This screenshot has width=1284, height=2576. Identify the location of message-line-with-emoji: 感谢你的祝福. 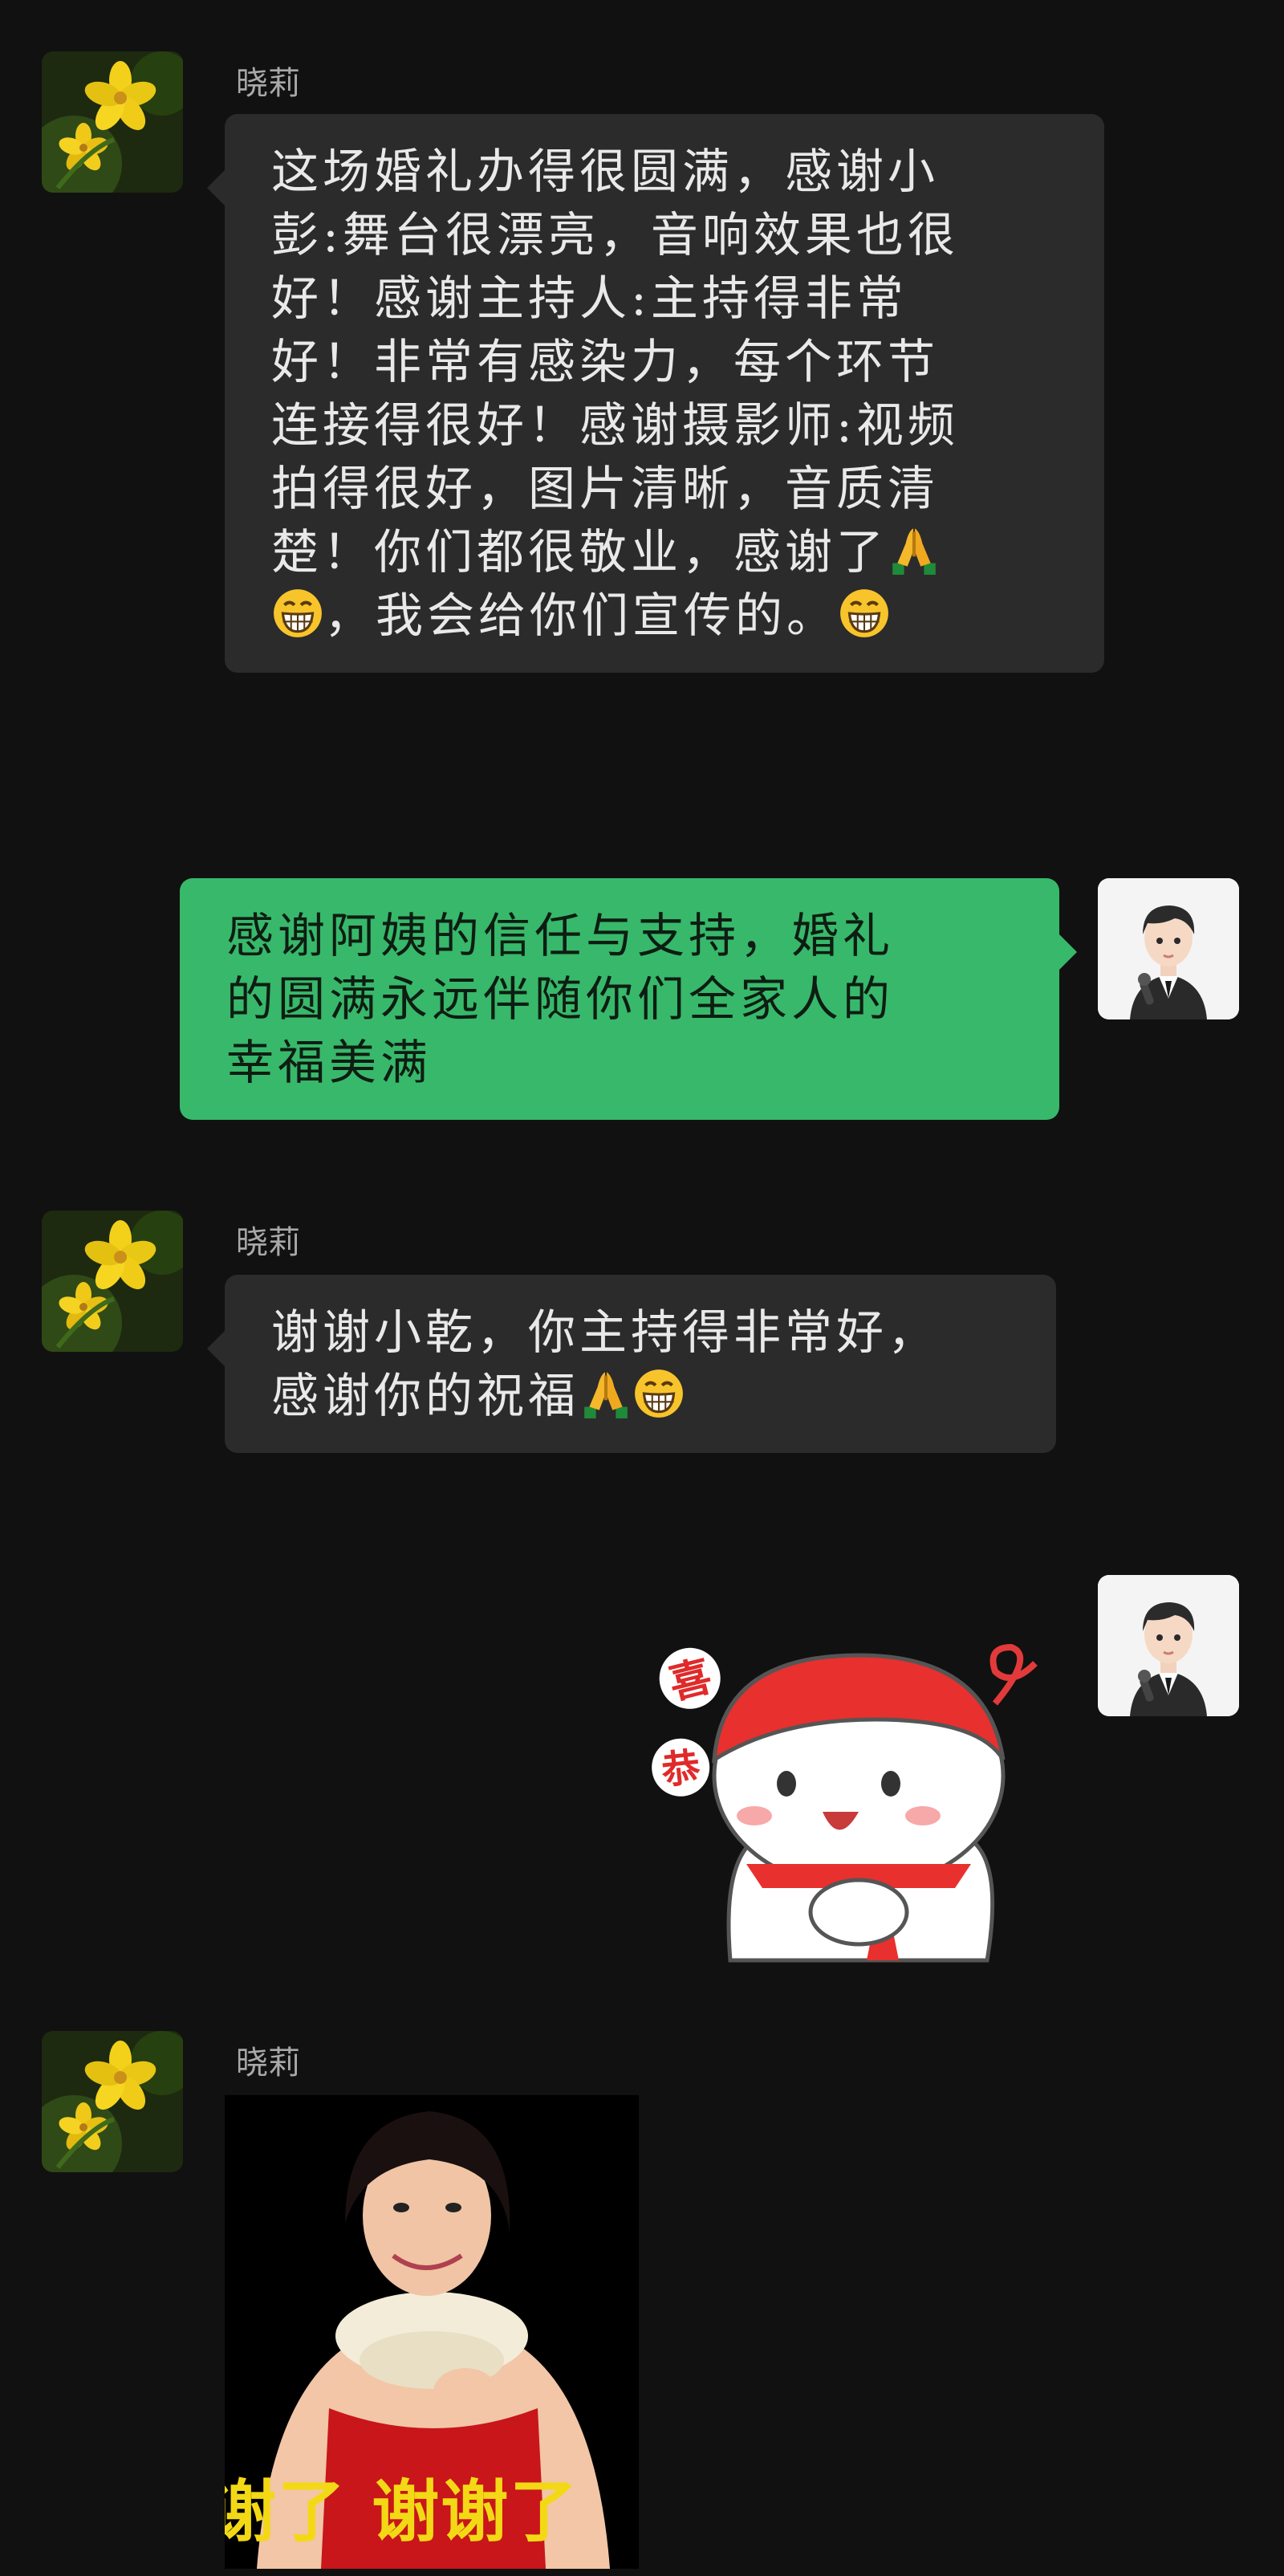
(640, 1395).